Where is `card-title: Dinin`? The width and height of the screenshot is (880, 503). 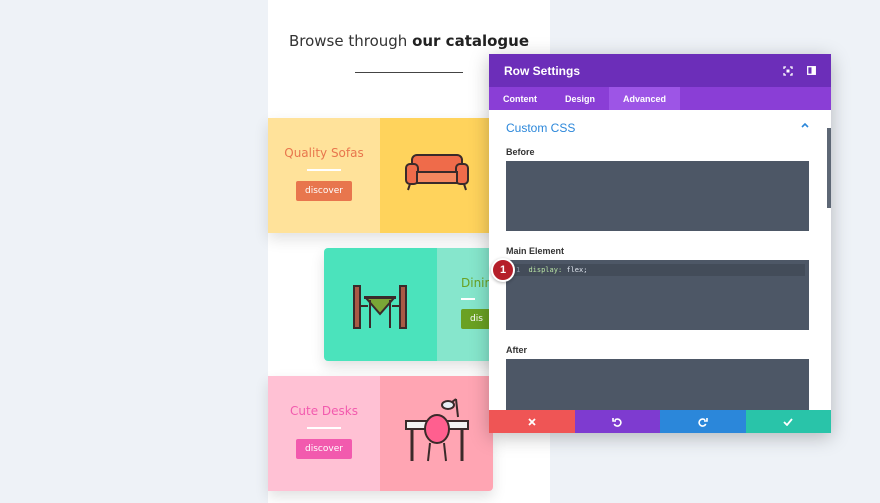 card-title: Dinin is located at coordinates (477, 283).